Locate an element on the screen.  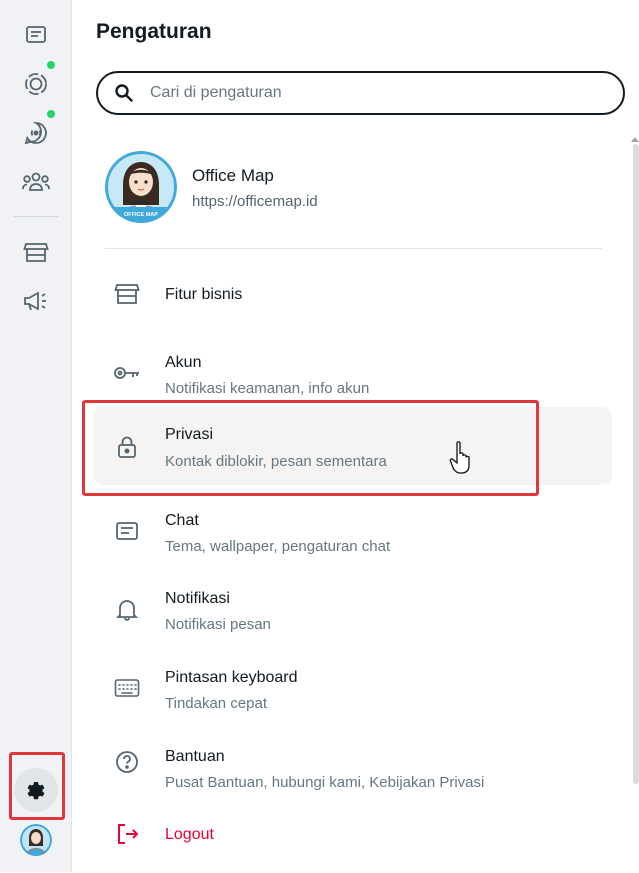
menu-item-account: Akun Notifikasi keamanan, info akun is located at coordinates (352, 373).